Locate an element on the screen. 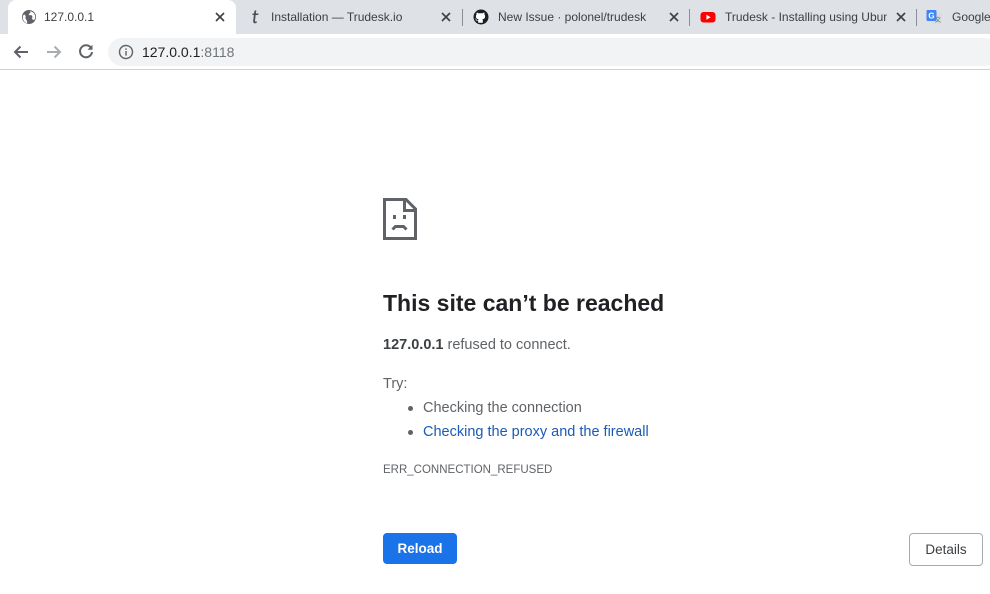 This screenshot has width=990, height=594. svg-text: 文 is located at coordinates (938, 20).